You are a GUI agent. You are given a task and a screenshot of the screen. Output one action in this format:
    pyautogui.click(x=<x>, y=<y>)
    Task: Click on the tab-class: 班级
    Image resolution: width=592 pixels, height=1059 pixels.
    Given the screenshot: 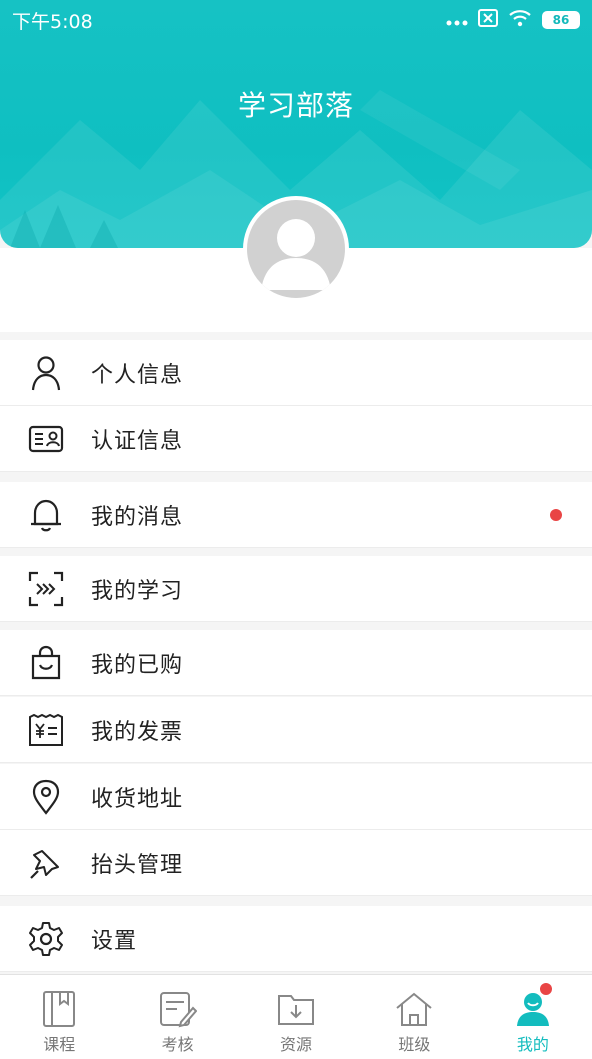 What is the action you would take?
    pyautogui.click(x=414, y=1017)
    